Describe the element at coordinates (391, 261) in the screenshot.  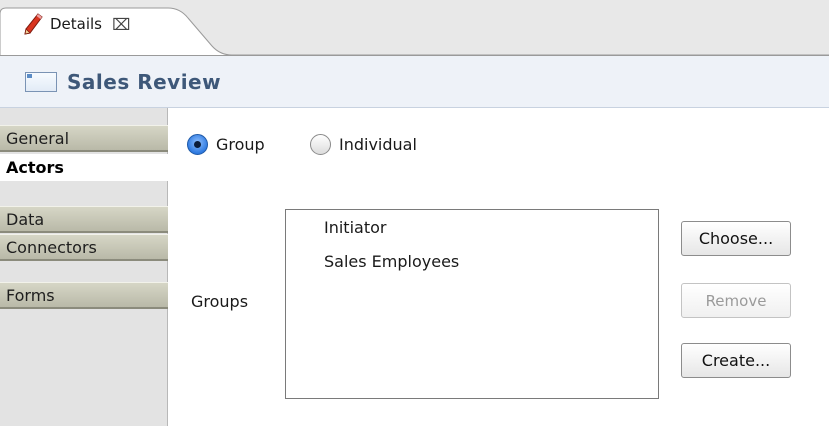
I see `list-item: Sales Employees` at that location.